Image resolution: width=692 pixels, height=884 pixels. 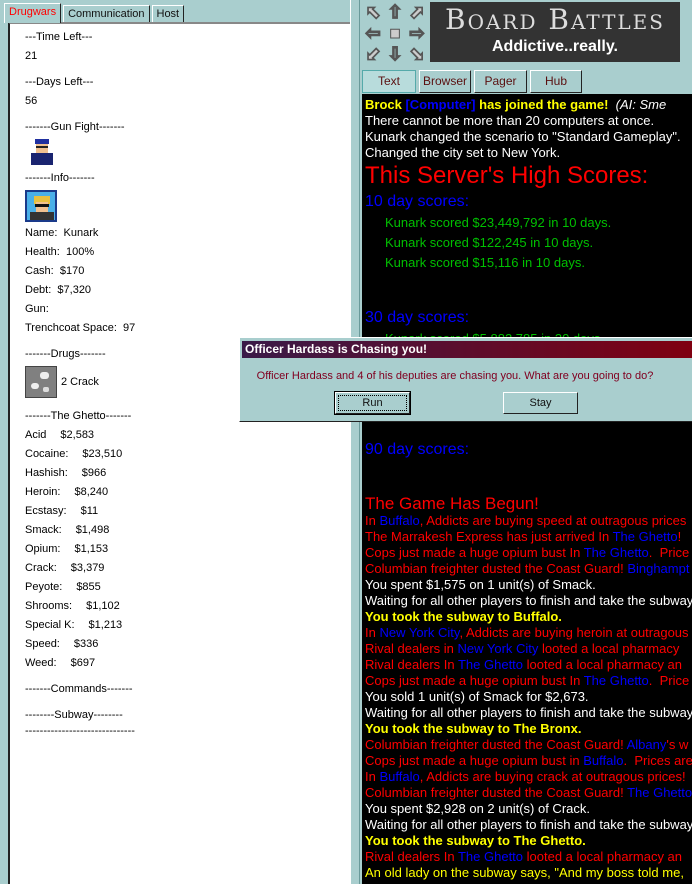 I want to click on police-officer-icon, so click(x=42, y=152).